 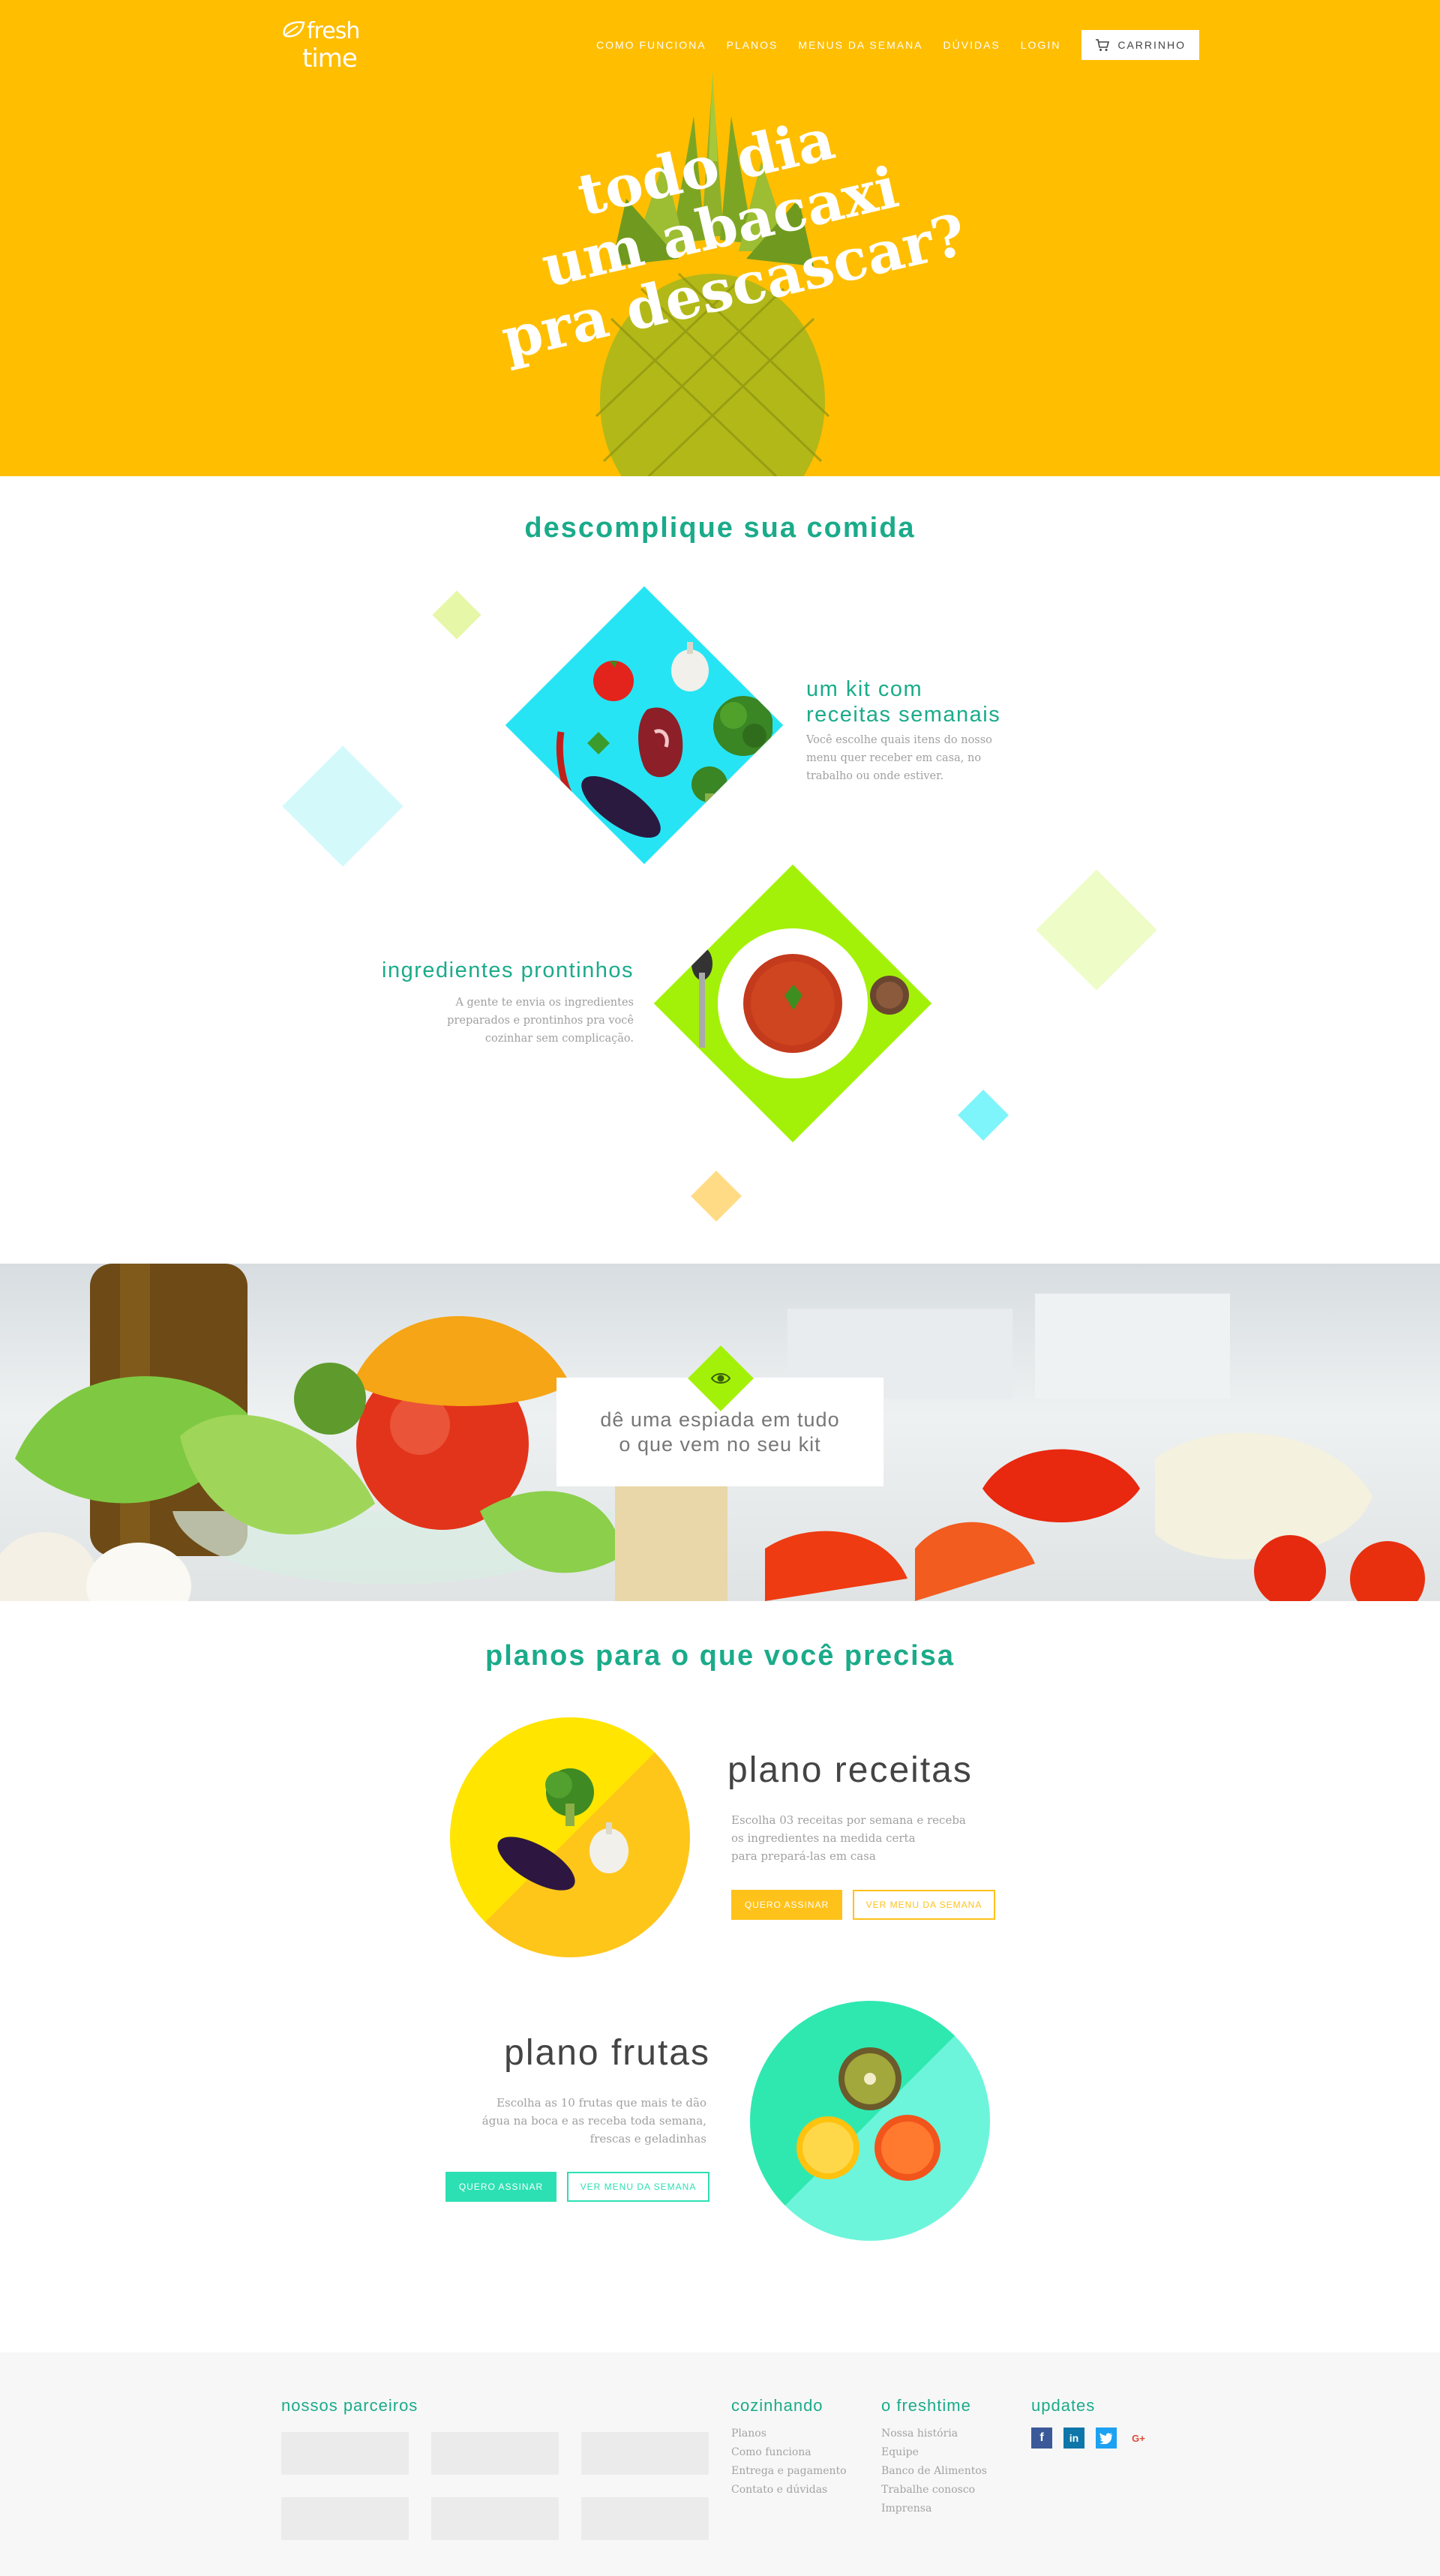 I want to click on footer-link-como-funciona: Como funciona, so click(x=771, y=2452).